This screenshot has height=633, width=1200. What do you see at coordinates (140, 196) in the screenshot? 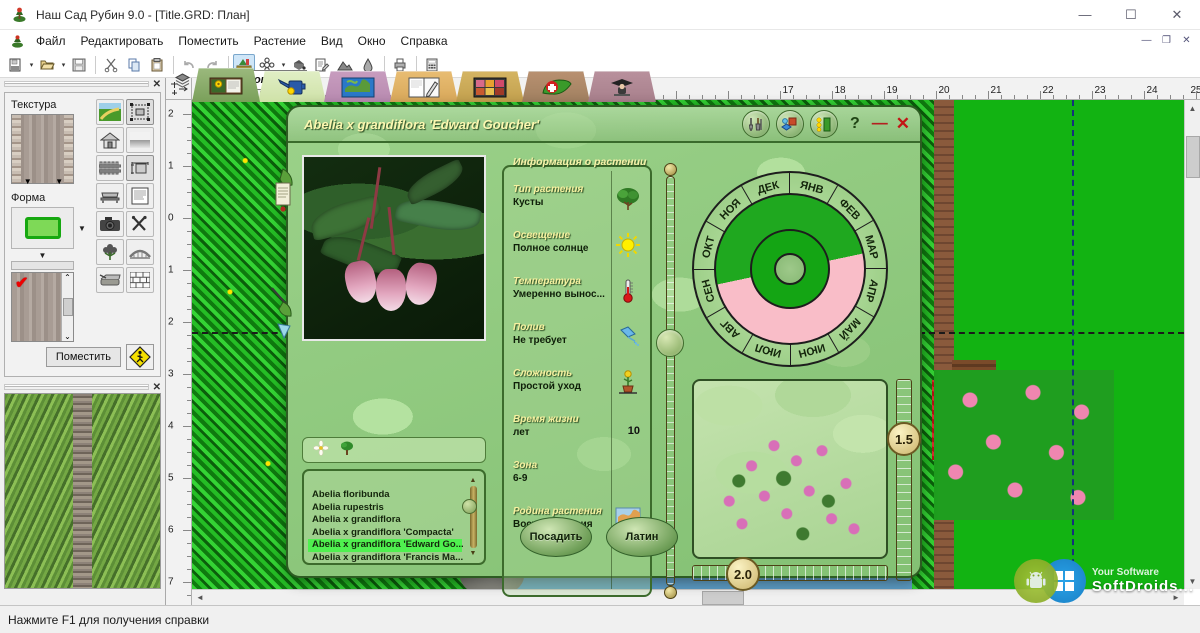
I see `list-icon` at bounding box center [140, 196].